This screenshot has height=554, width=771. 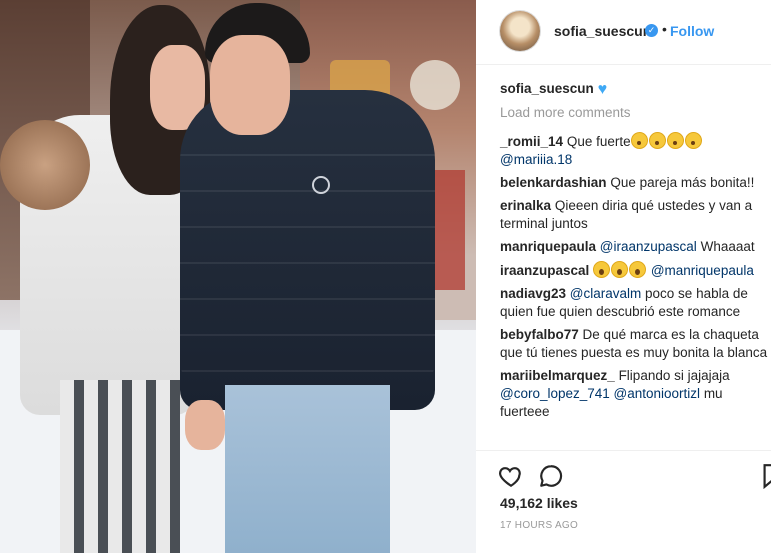 I want to click on blue-heart-emoji: ♥, so click(x=602, y=89).